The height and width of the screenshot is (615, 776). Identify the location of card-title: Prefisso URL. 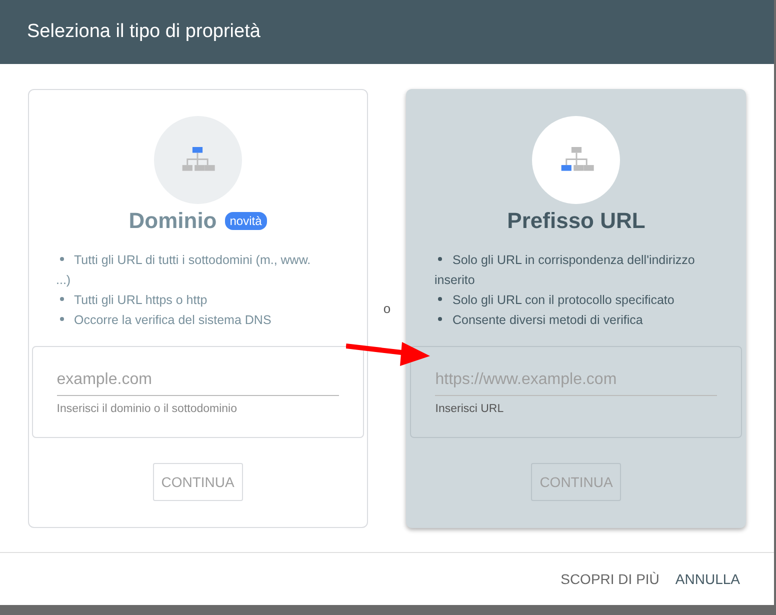
(576, 221).